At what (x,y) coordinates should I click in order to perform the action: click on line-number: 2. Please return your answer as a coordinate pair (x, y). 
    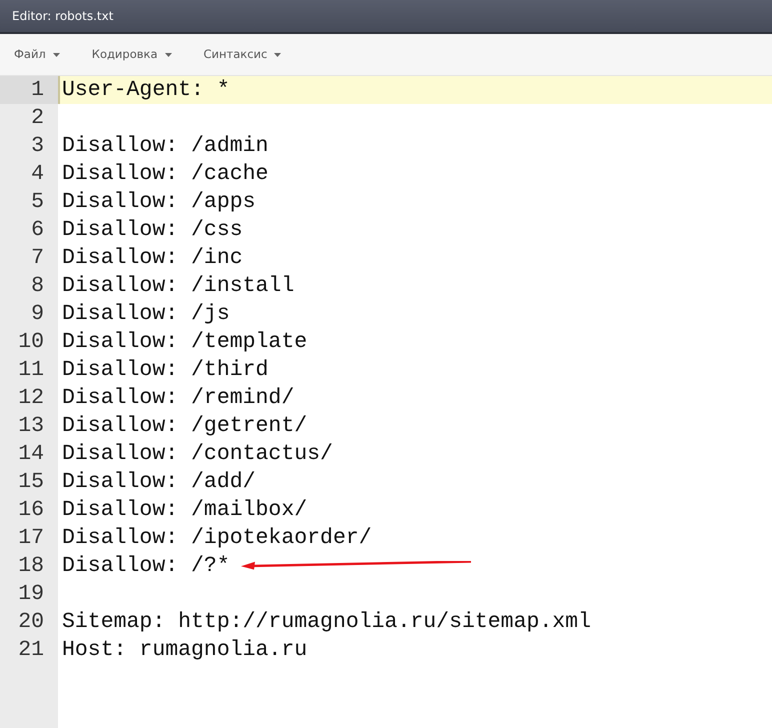
    Looking at the image, I should click on (37, 118).